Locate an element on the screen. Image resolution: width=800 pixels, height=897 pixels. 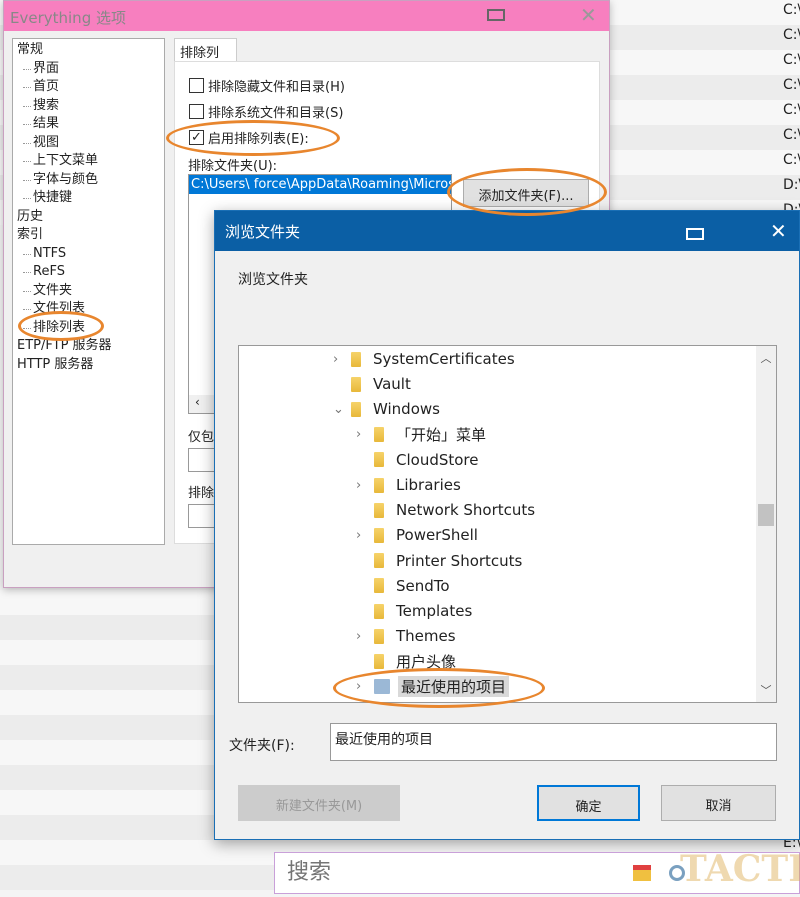
tree-item: 搜索 is located at coordinates (88, 106).